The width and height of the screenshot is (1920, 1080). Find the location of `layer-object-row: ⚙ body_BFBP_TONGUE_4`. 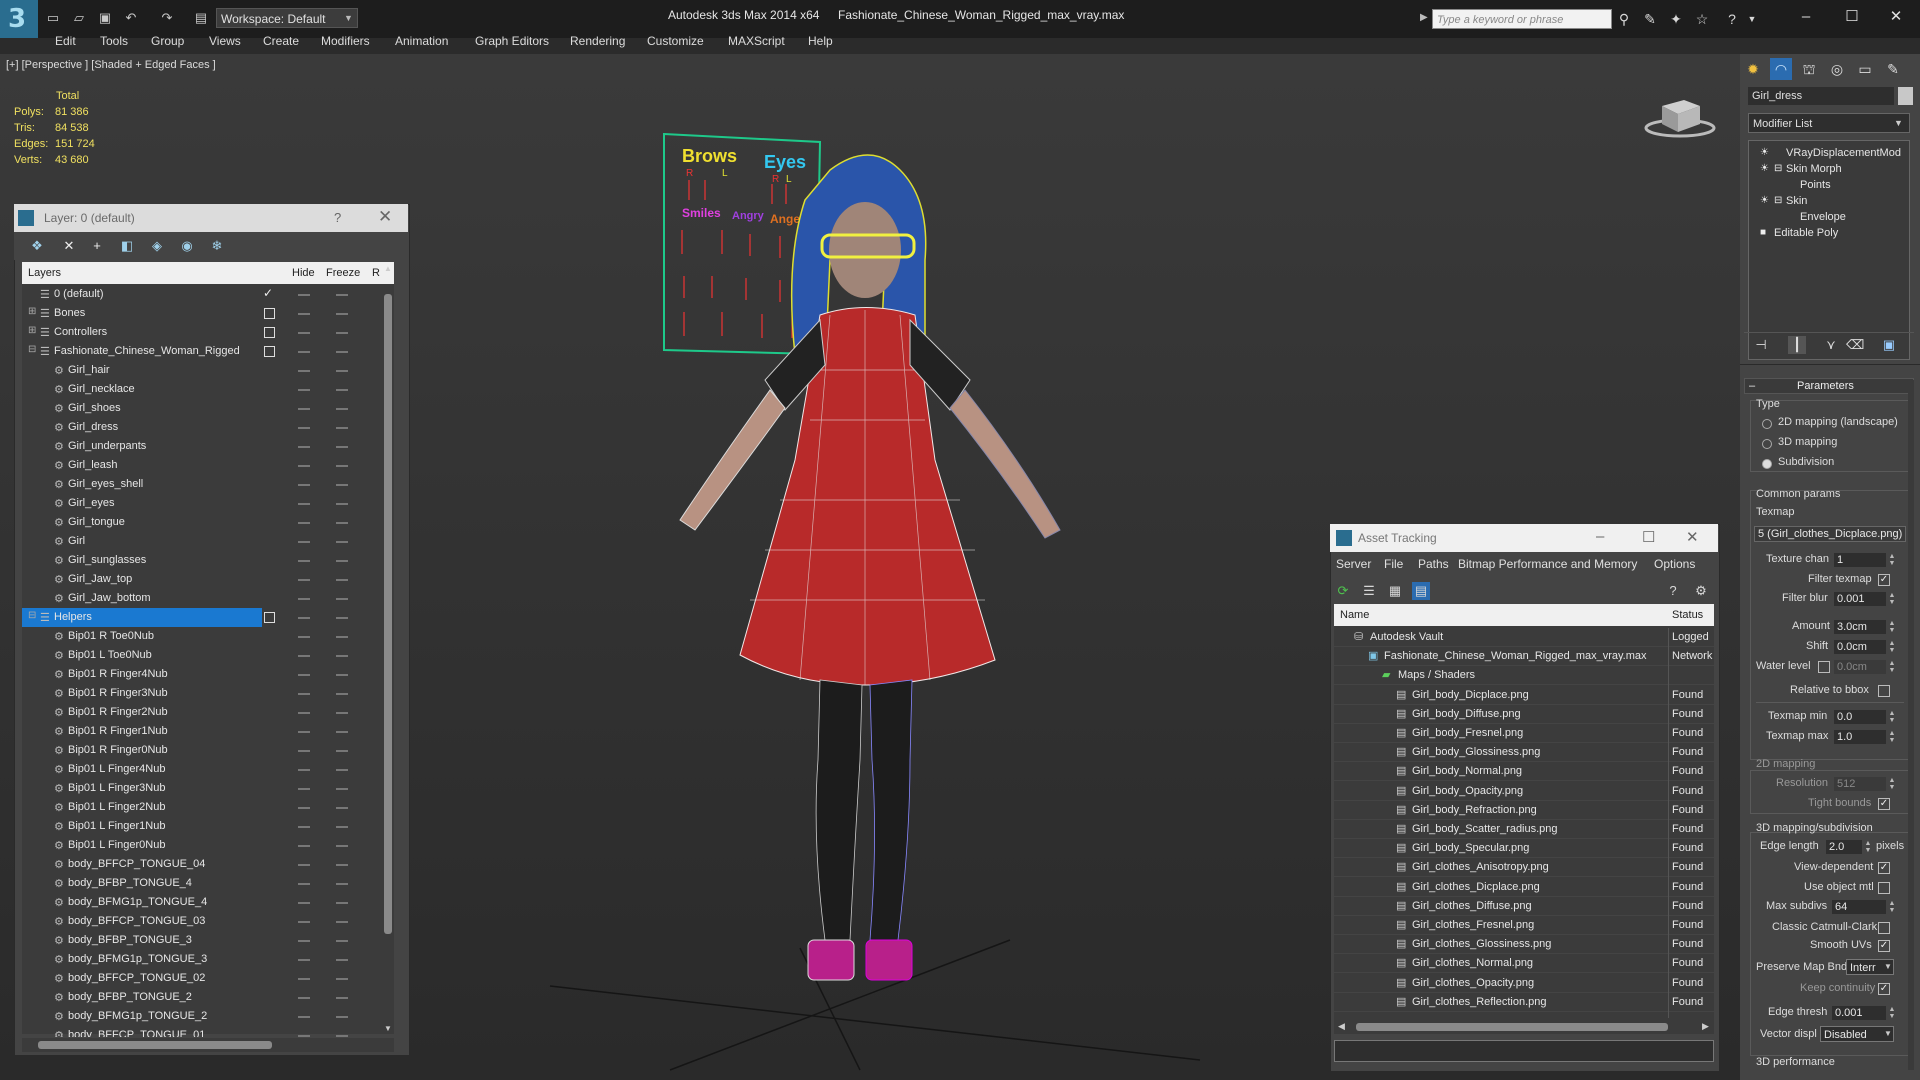

layer-object-row: ⚙ body_BFBP_TONGUE_4 is located at coordinates (203, 883).